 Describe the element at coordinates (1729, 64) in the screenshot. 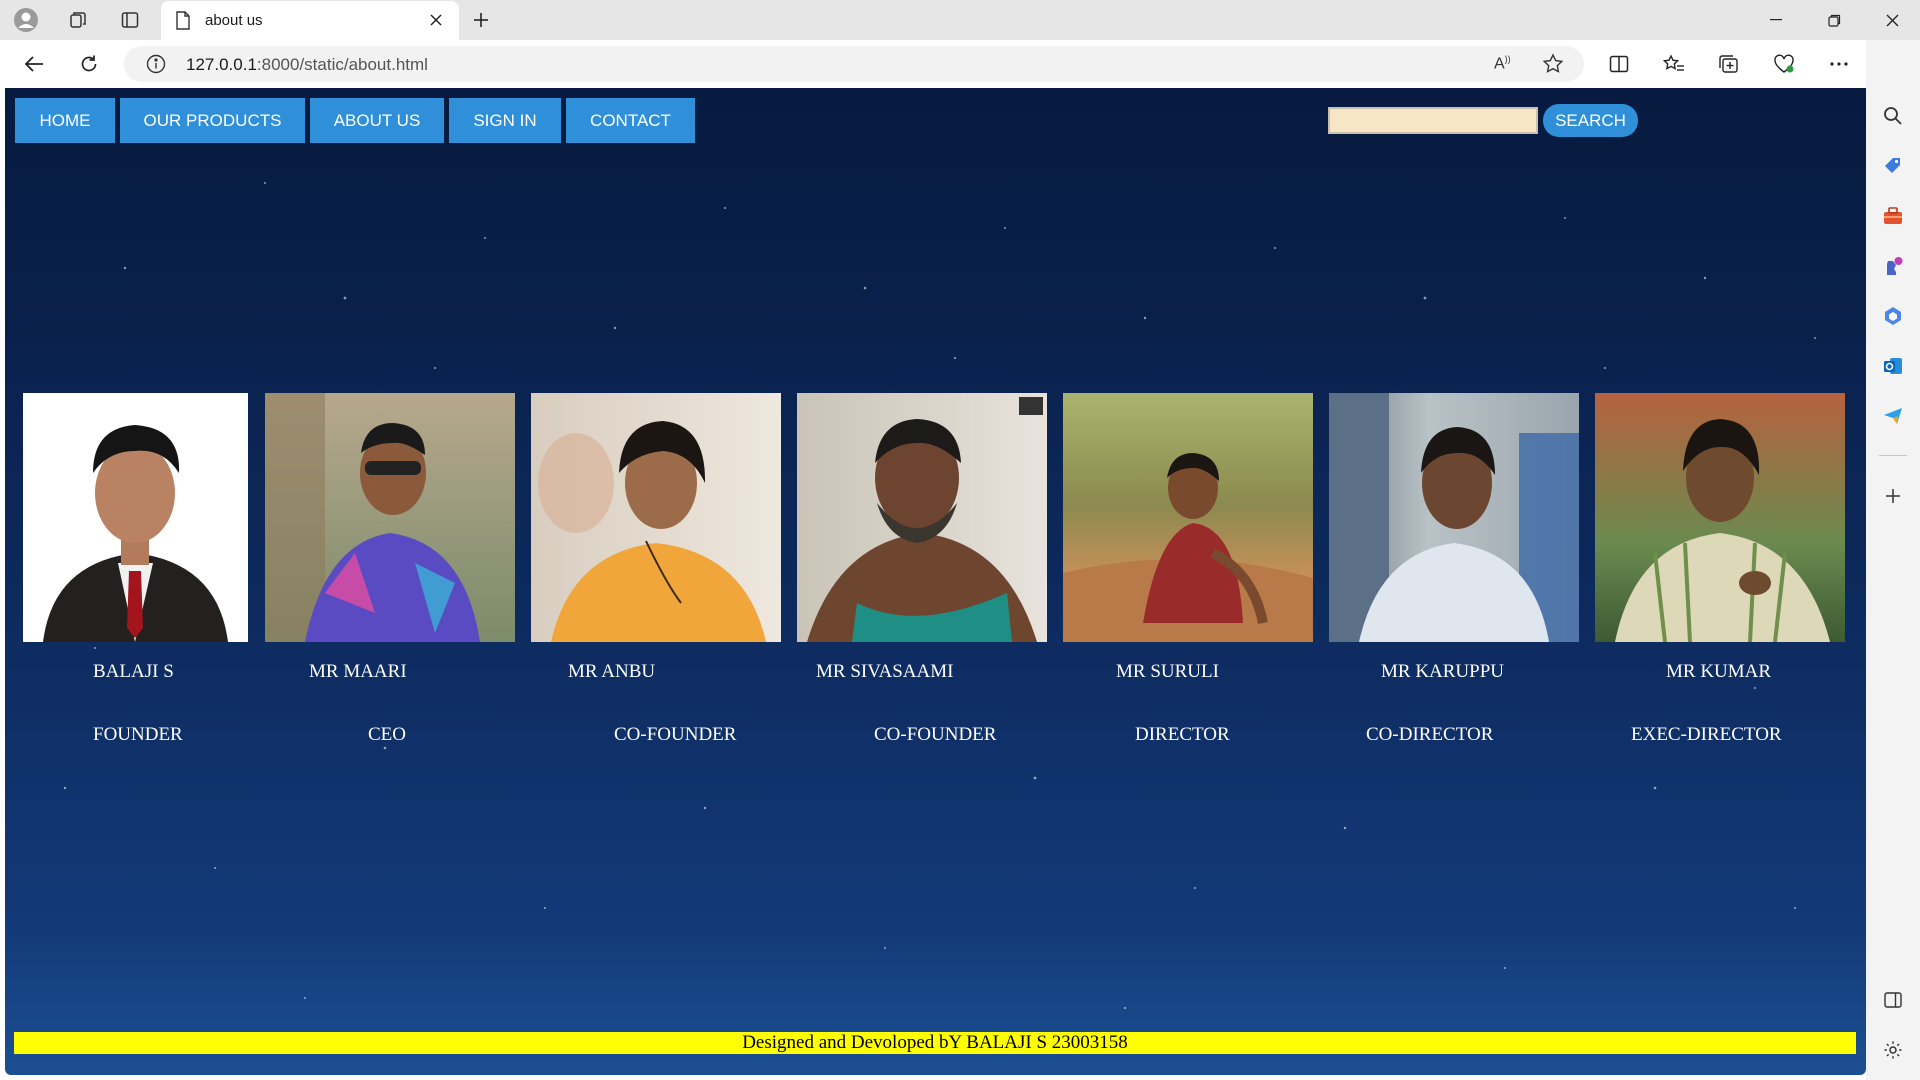

I see `collections-icon` at that location.